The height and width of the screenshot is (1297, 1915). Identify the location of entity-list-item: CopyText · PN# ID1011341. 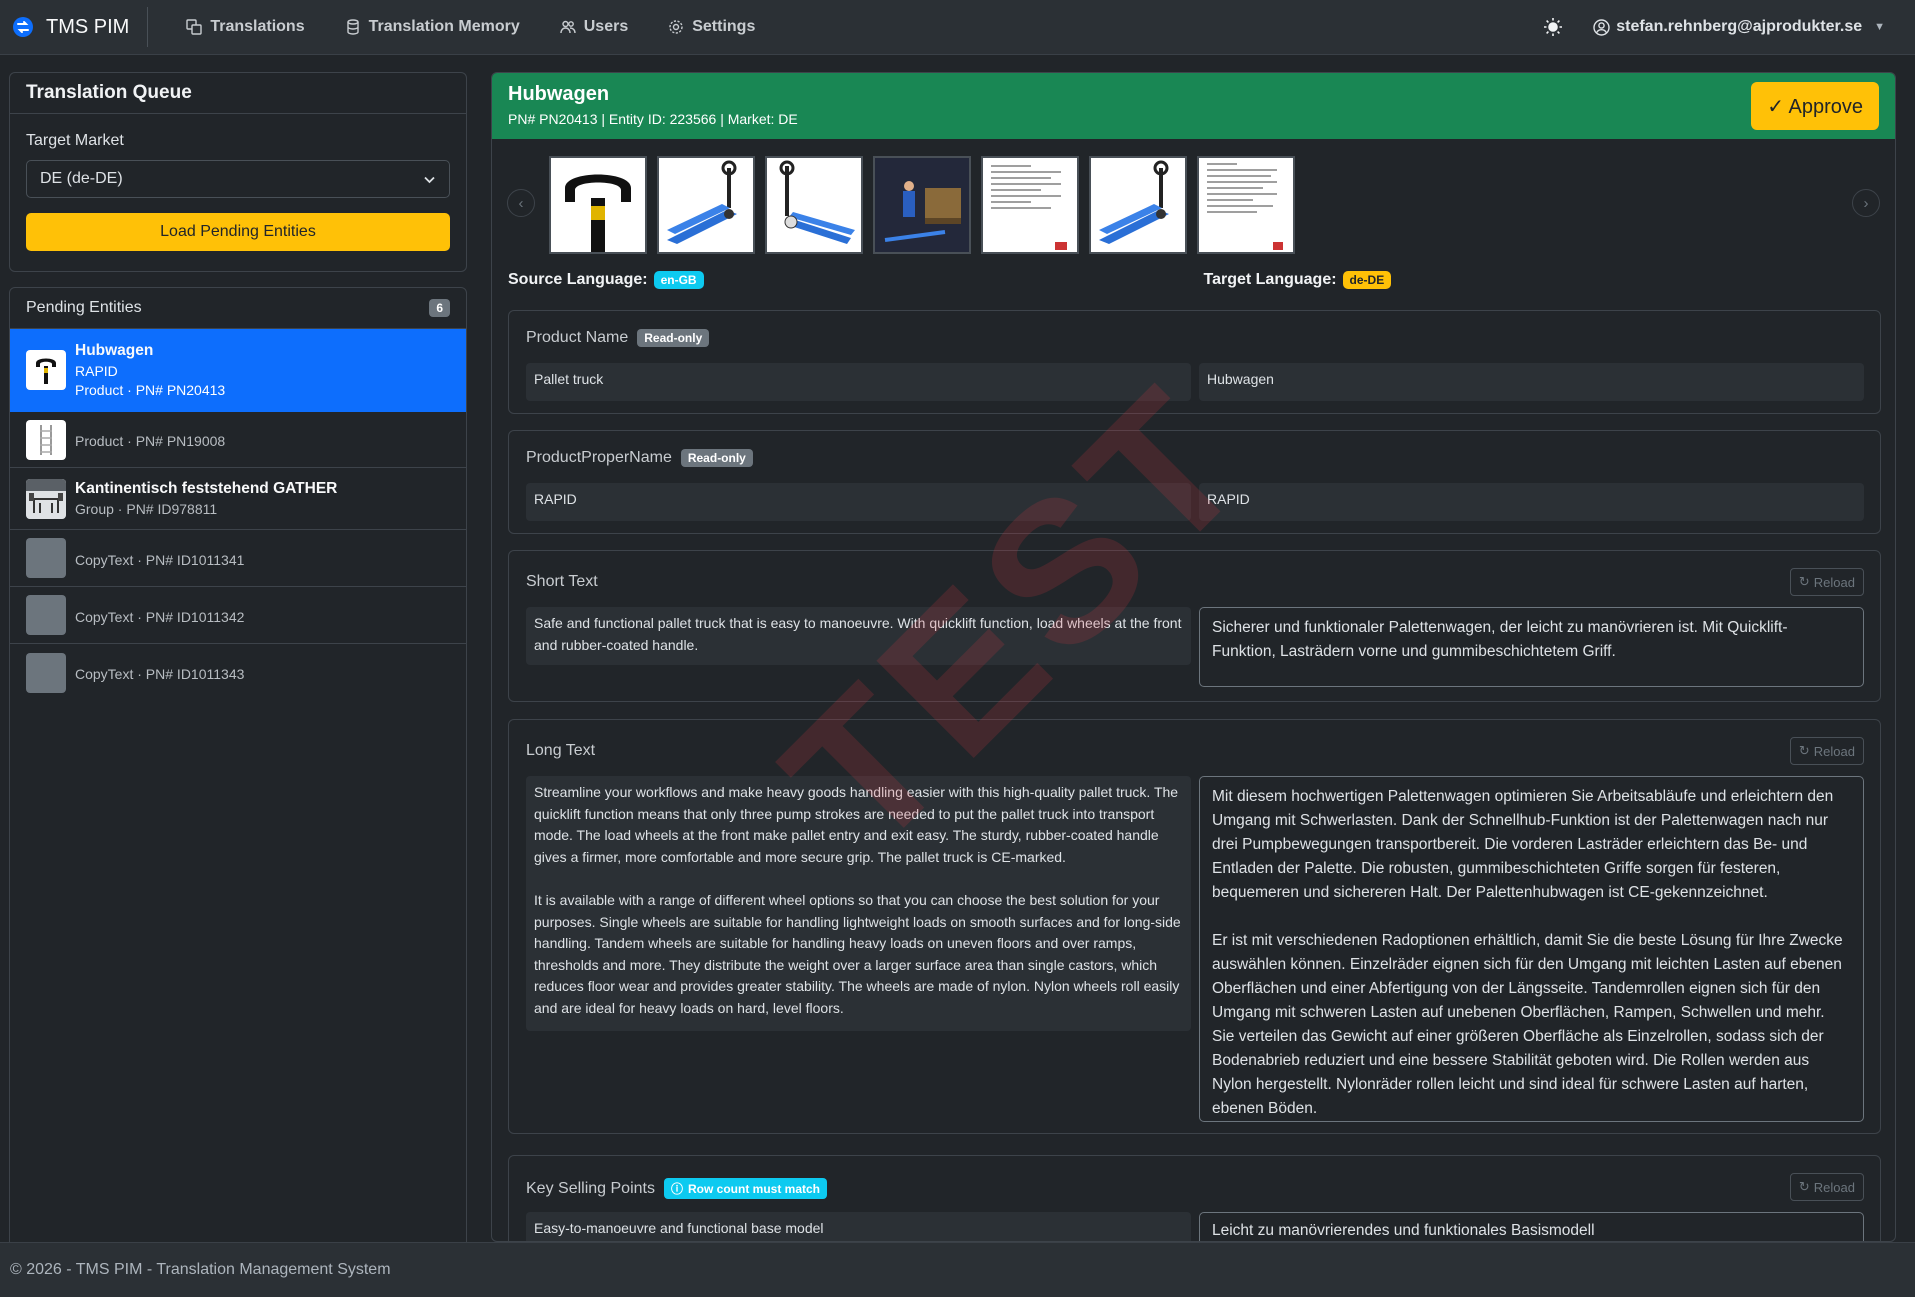
(238, 558).